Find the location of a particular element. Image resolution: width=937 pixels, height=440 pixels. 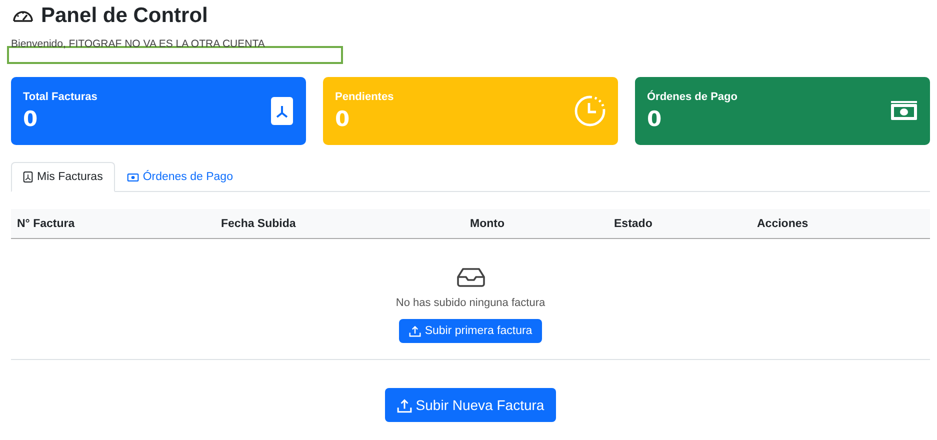

page-title: Panel de Control is located at coordinates (124, 16).